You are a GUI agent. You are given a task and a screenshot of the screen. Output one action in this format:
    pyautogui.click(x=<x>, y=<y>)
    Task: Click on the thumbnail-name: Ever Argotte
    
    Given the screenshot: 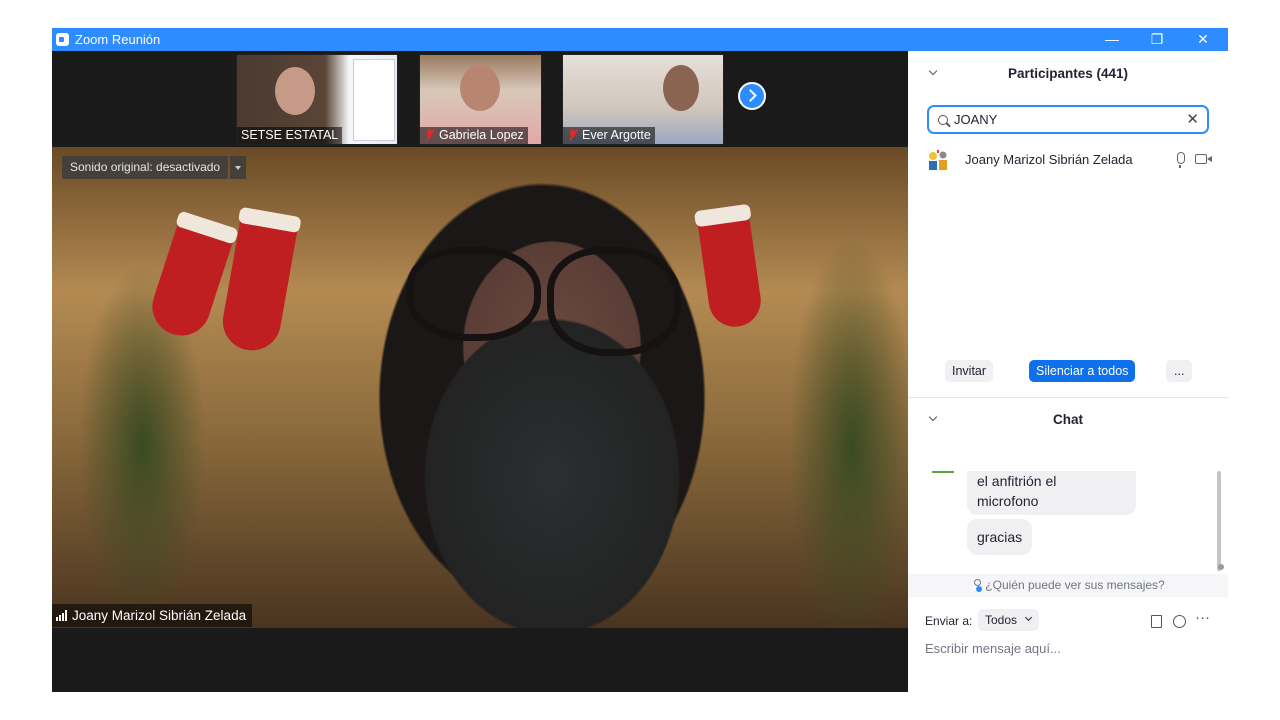 What is the action you would take?
    pyautogui.click(x=609, y=135)
    